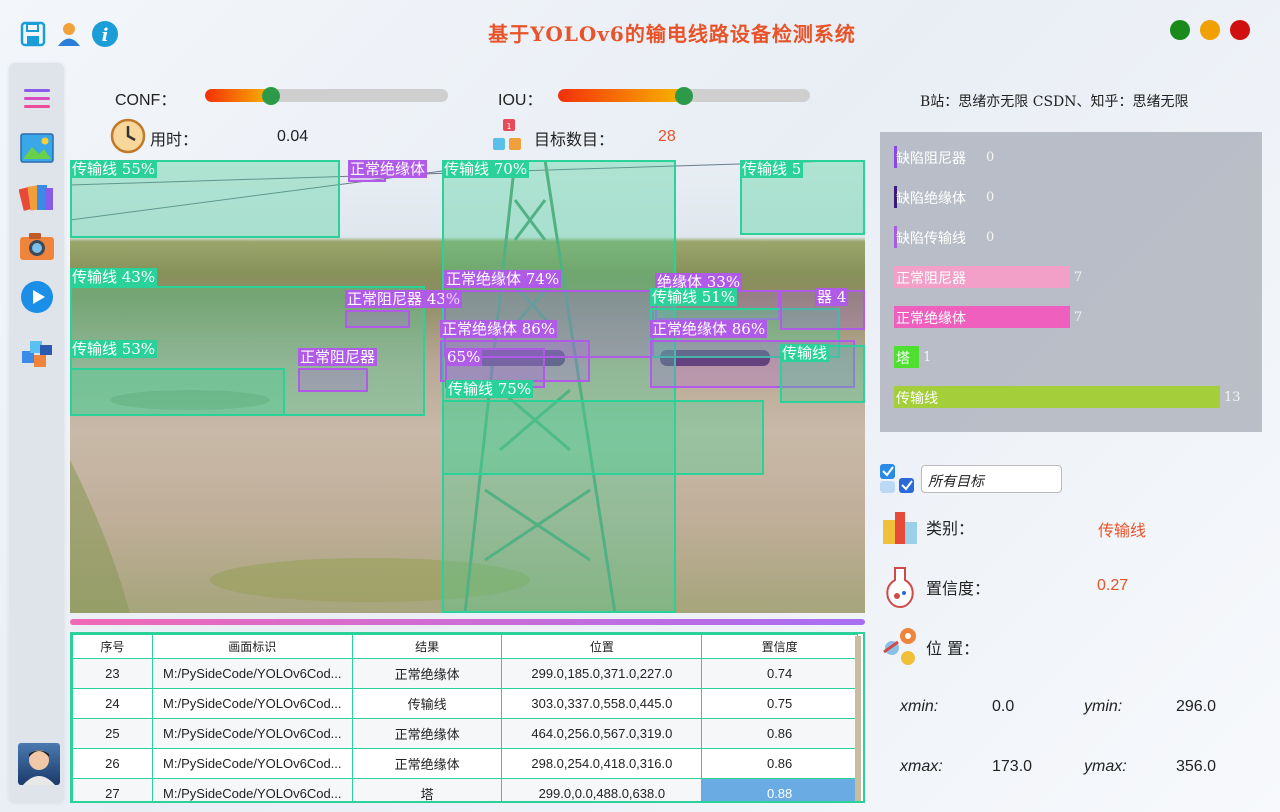 The height and width of the screenshot is (812, 1280). Describe the element at coordinates (953, 648) in the screenshot. I see `position-label: 位 置：` at that location.